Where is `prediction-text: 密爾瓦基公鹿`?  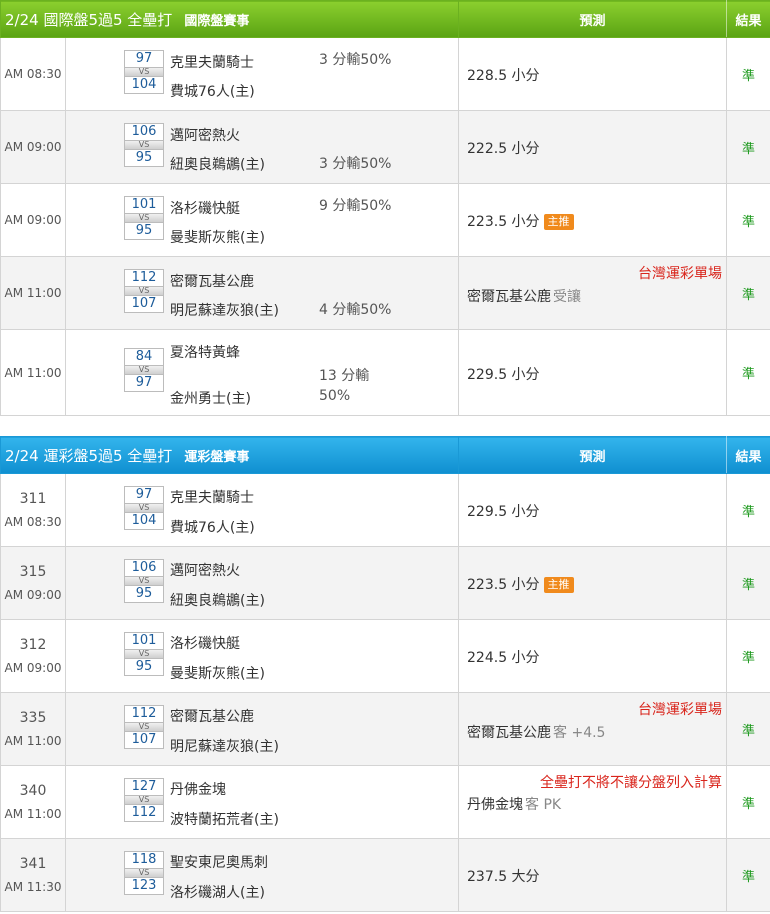
prediction-text: 密爾瓦基公鹿 is located at coordinates (509, 733).